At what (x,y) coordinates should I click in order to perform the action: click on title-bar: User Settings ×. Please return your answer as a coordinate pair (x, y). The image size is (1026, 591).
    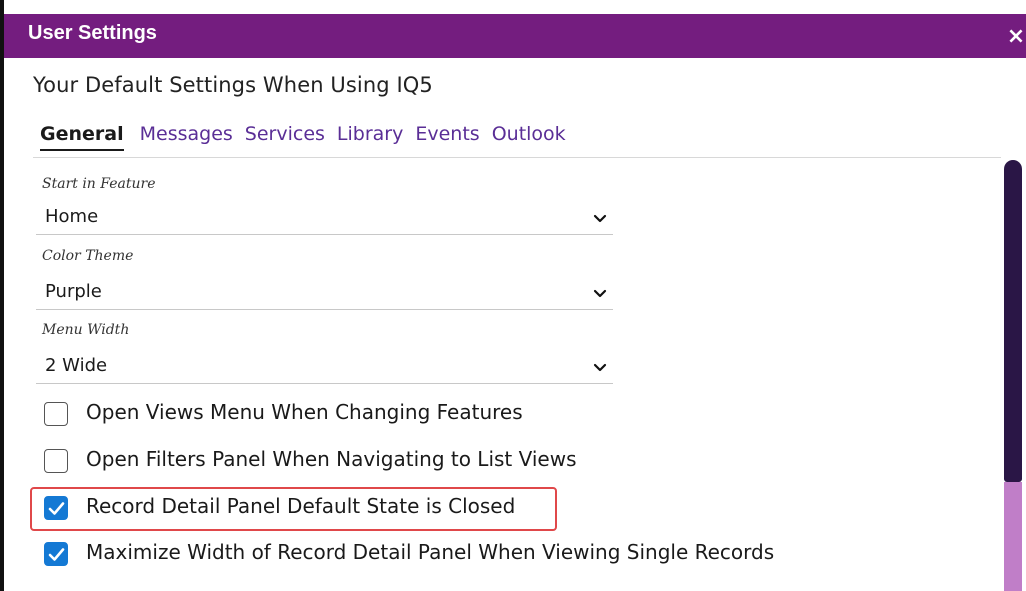
    Looking at the image, I should click on (515, 36).